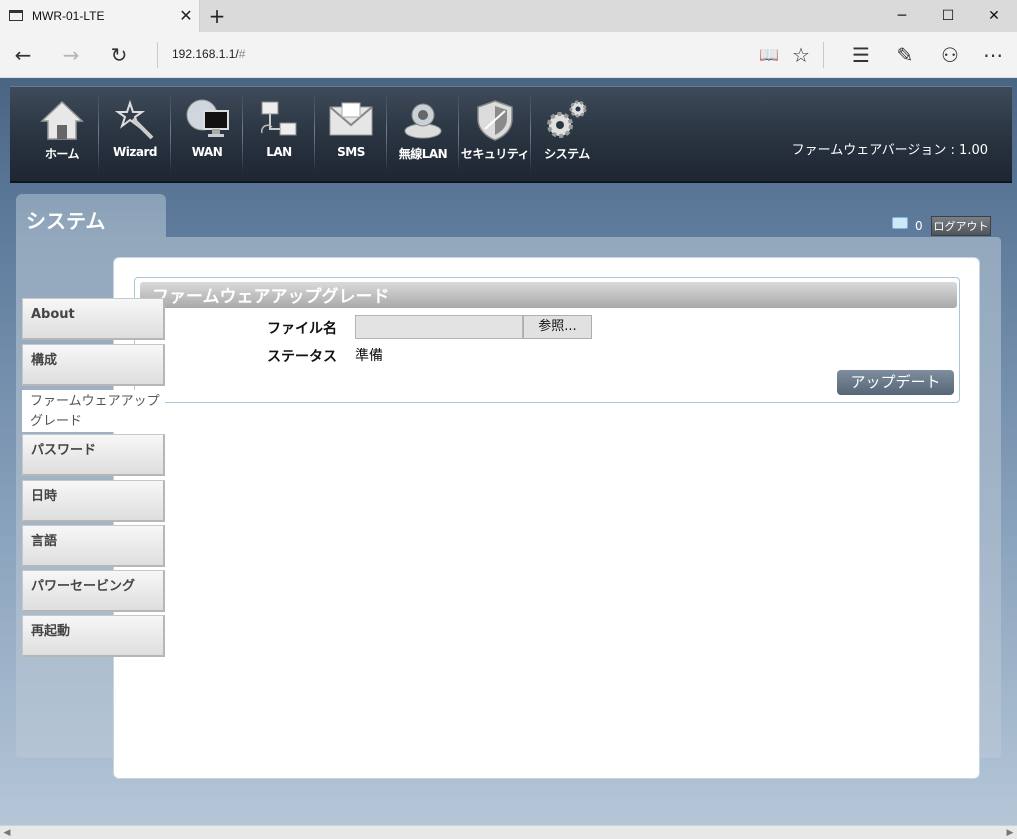  What do you see at coordinates (508, 55) in the screenshot?
I see `browser-nav-bar: ← → ↻ 192.168.1.1/# 📖 ☆ ☰ ✎ ⚇ ⋯` at bounding box center [508, 55].